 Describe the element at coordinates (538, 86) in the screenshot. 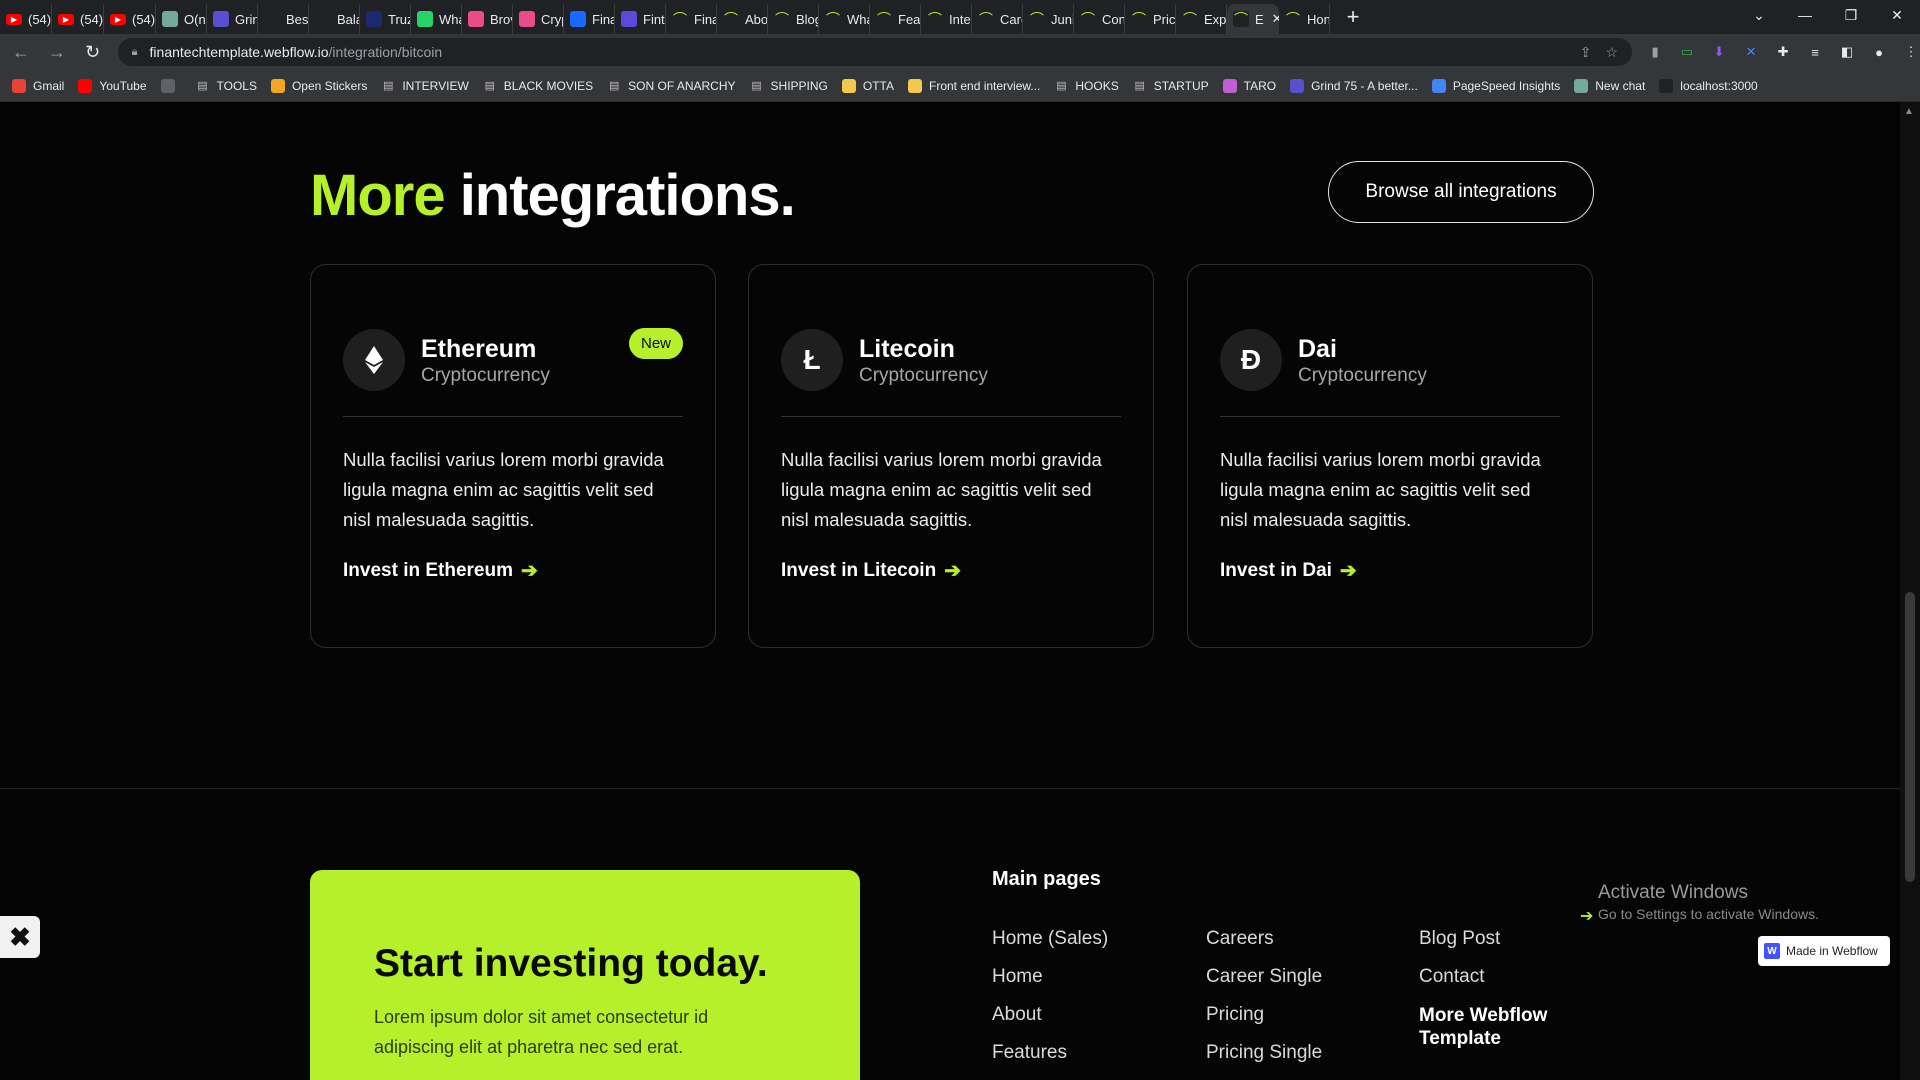

I see `bookmark-item: ▤ BLACK MOVIES` at that location.